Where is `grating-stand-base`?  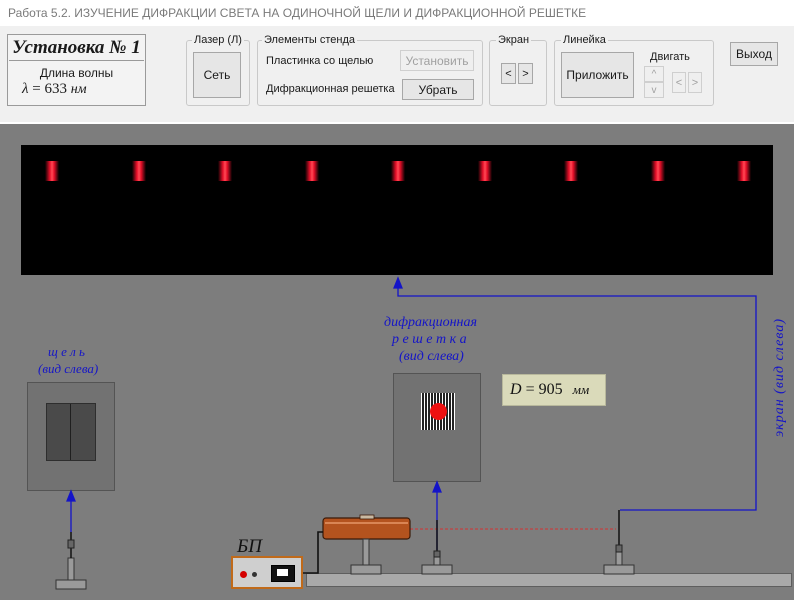
grating-stand-base is located at coordinates (437, 569).